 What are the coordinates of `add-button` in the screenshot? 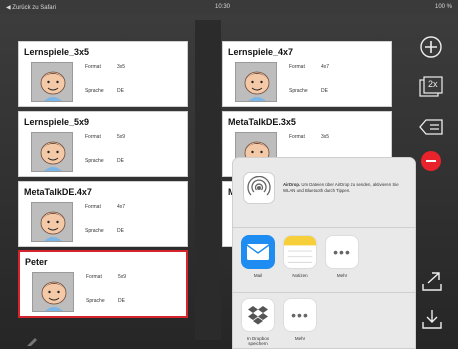 It's located at (431, 47).